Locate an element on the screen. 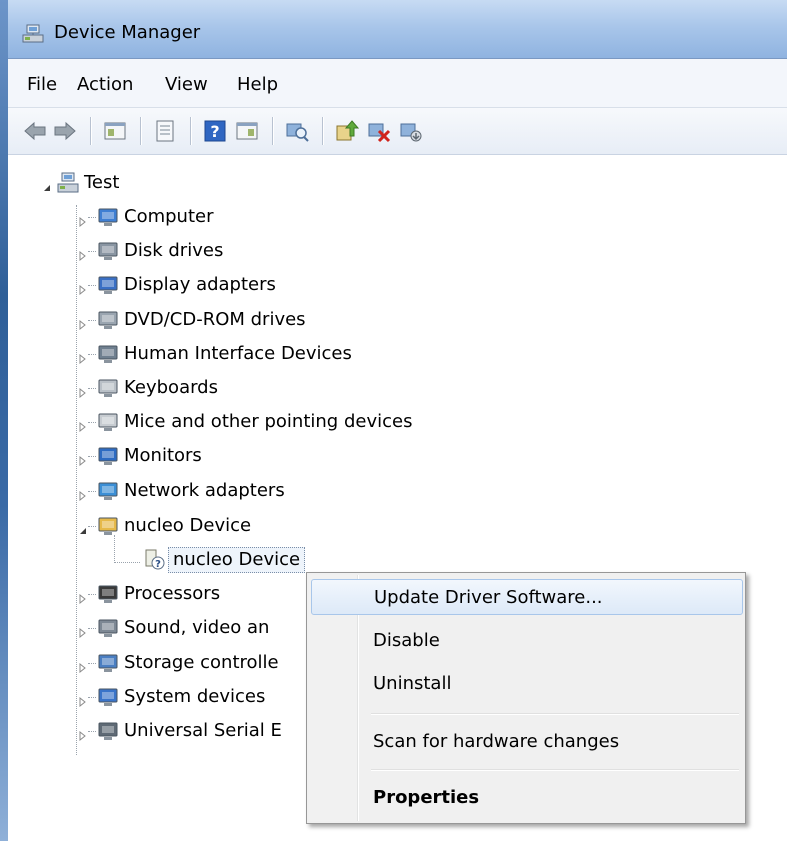  show-hide-tree-icon is located at coordinates (115, 131).